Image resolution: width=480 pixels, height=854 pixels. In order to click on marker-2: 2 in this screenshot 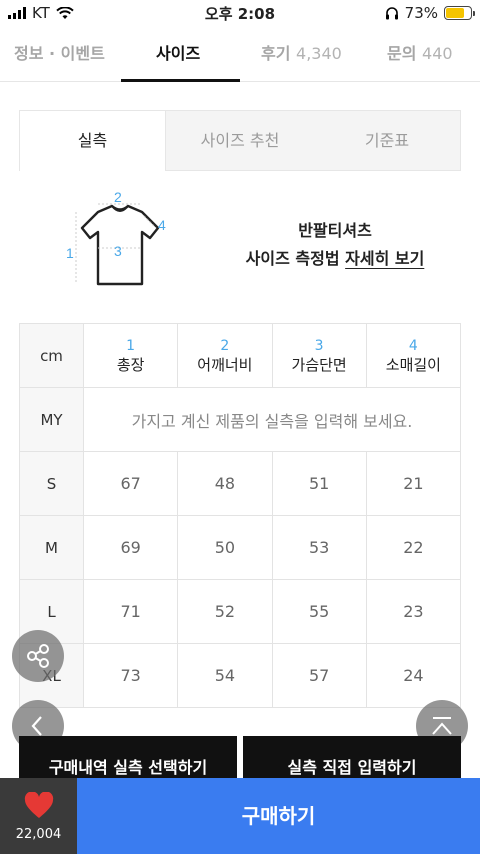, I will do `click(118, 197)`.